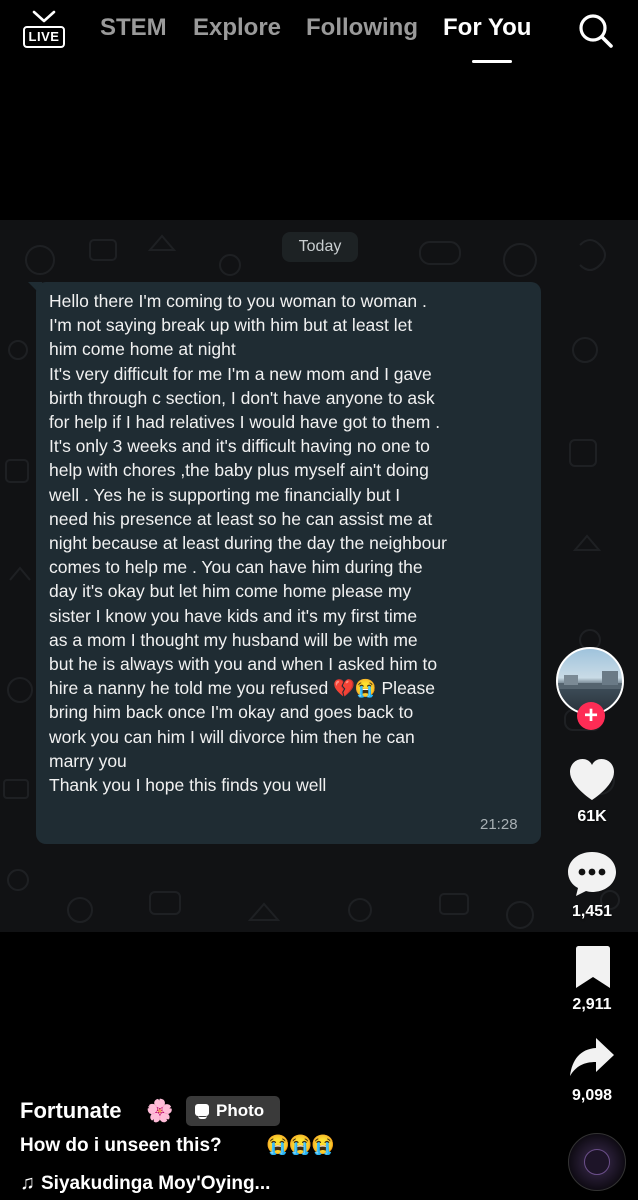  What do you see at coordinates (592, 1095) in the screenshot?
I see `share-count: 9,098` at bounding box center [592, 1095].